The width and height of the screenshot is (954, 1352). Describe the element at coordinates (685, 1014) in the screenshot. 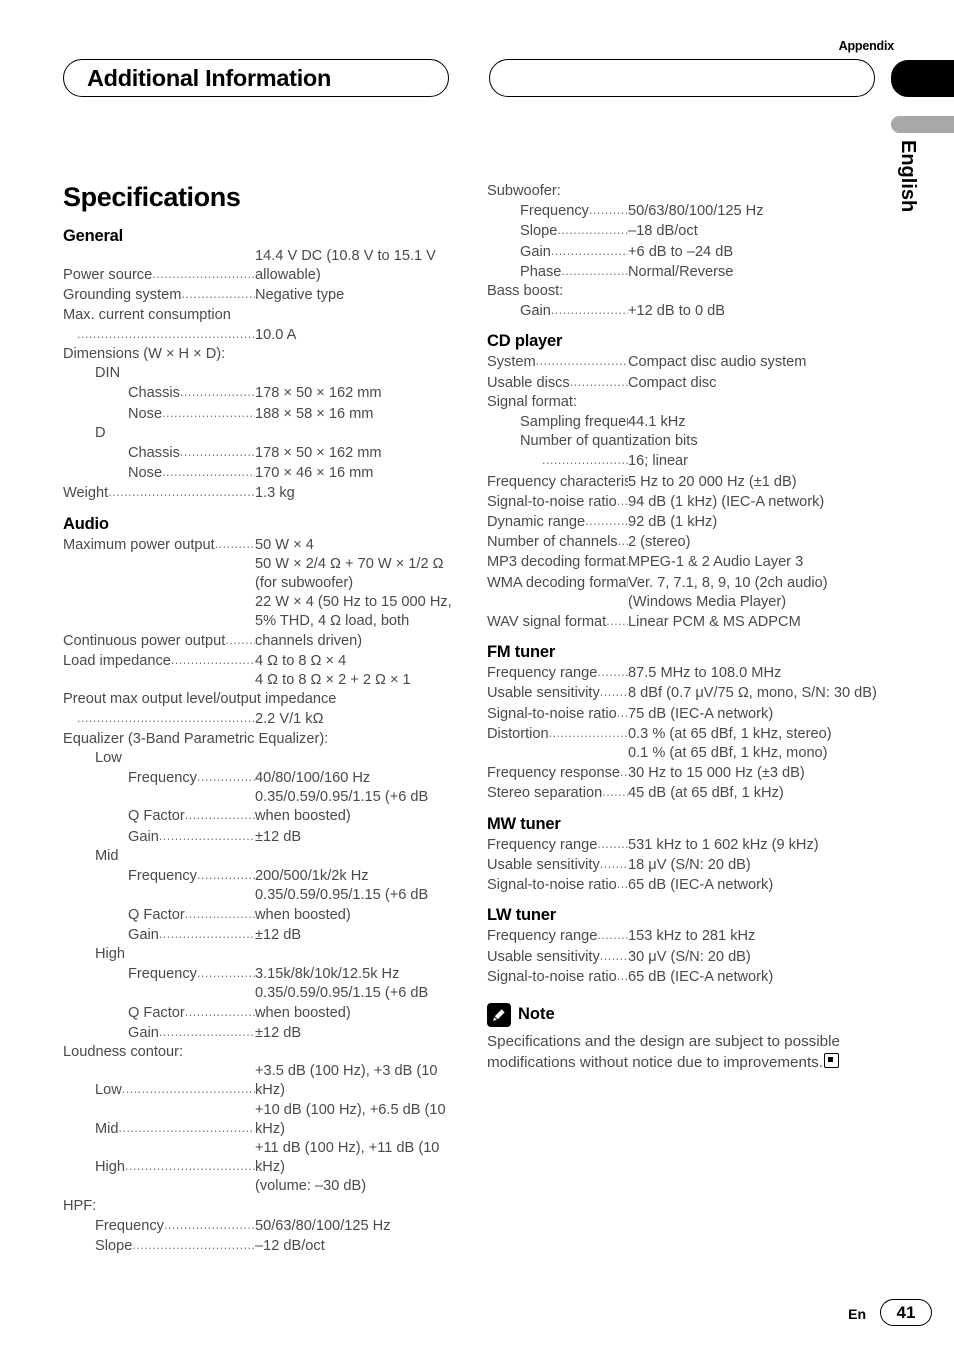

I see `note-header: Note` at that location.